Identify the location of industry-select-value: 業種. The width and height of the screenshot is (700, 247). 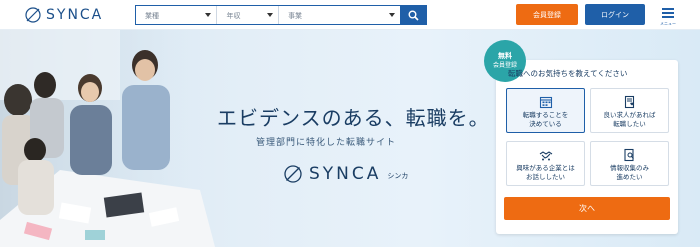
(152, 16).